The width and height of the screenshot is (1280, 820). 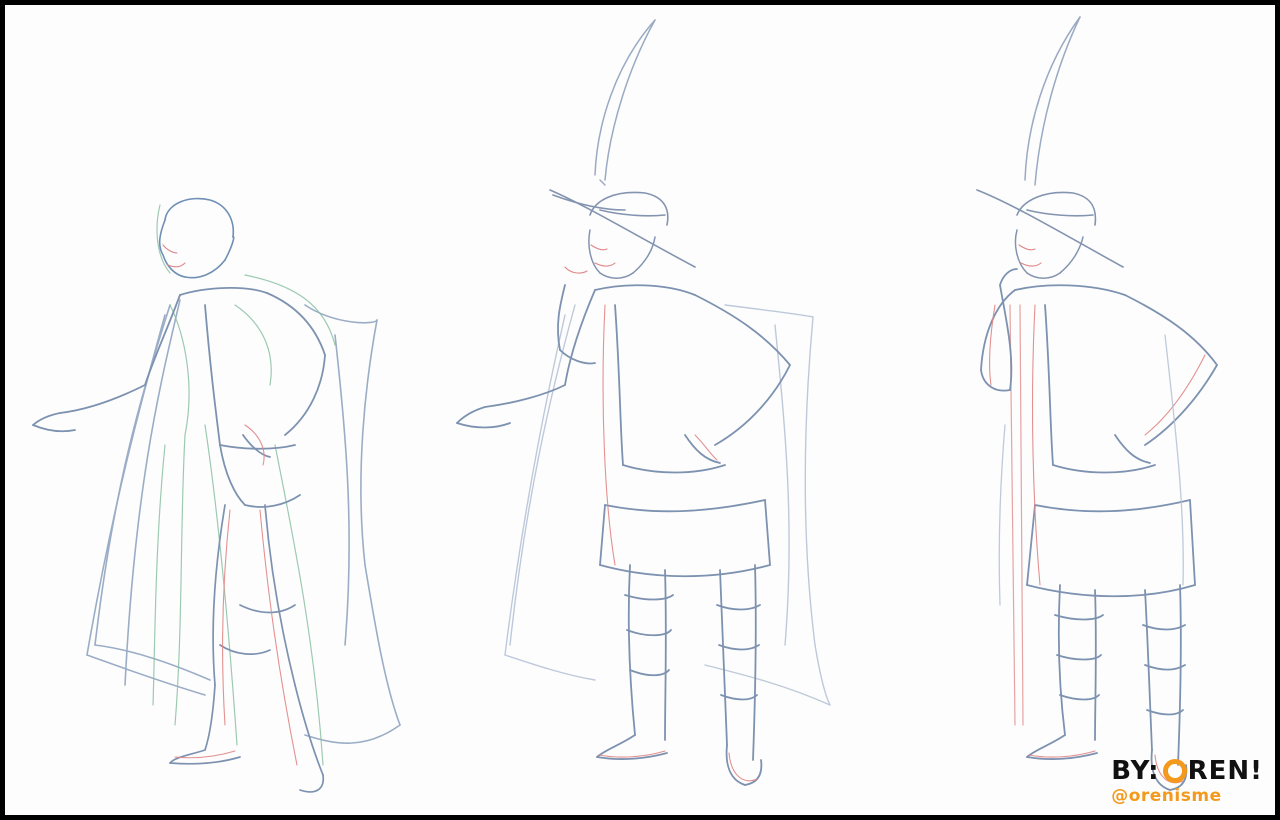 What do you see at coordinates (1225, 771) in the screenshot?
I see `signature-name-rest: REN!` at bounding box center [1225, 771].